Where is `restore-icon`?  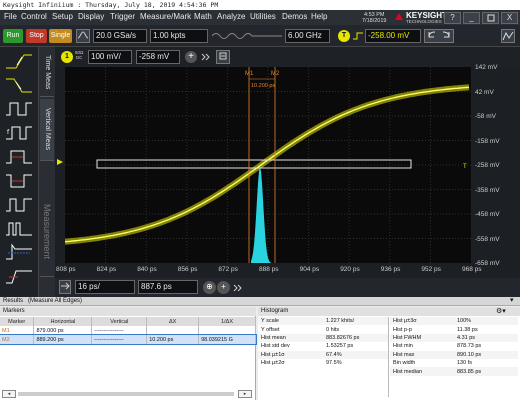 restore-icon is located at coordinates (490, 18).